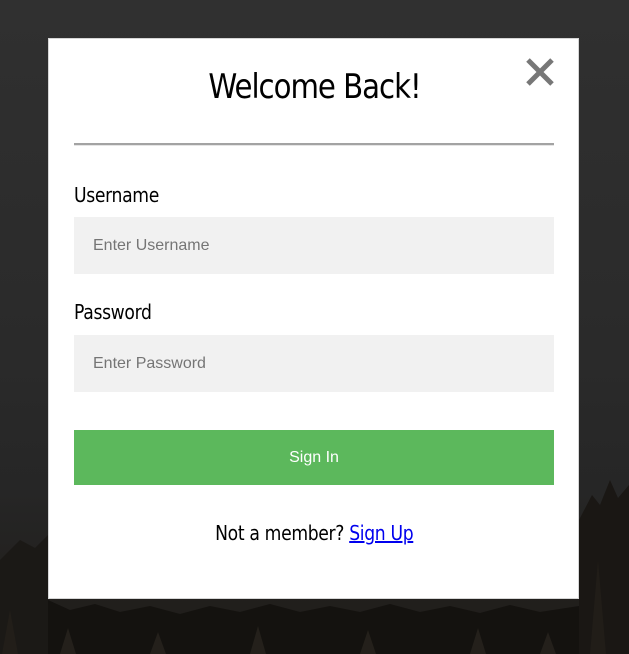  Describe the element at coordinates (314, 457) in the screenshot. I see `sign-in-button: Sign In` at that location.